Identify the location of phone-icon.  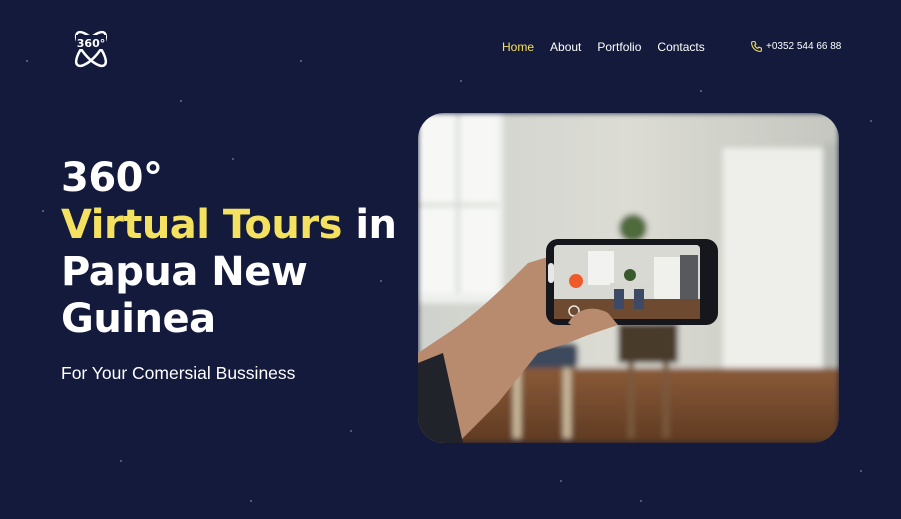
(756, 46).